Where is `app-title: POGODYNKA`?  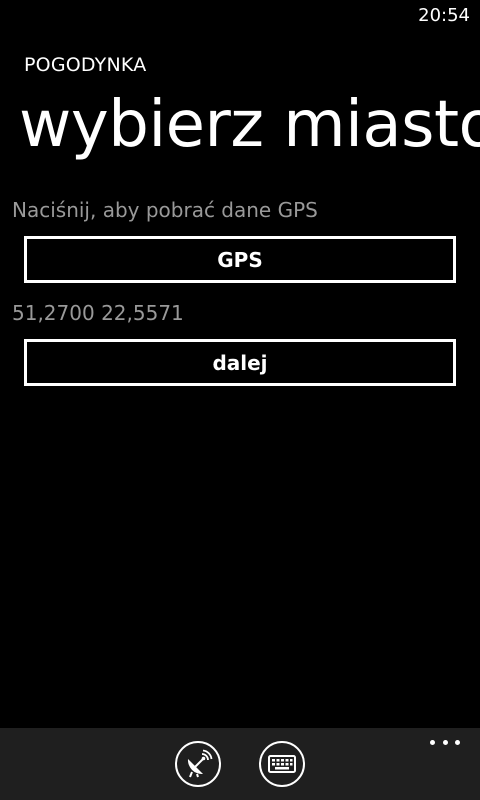
app-title: POGODYNKA is located at coordinates (85, 65).